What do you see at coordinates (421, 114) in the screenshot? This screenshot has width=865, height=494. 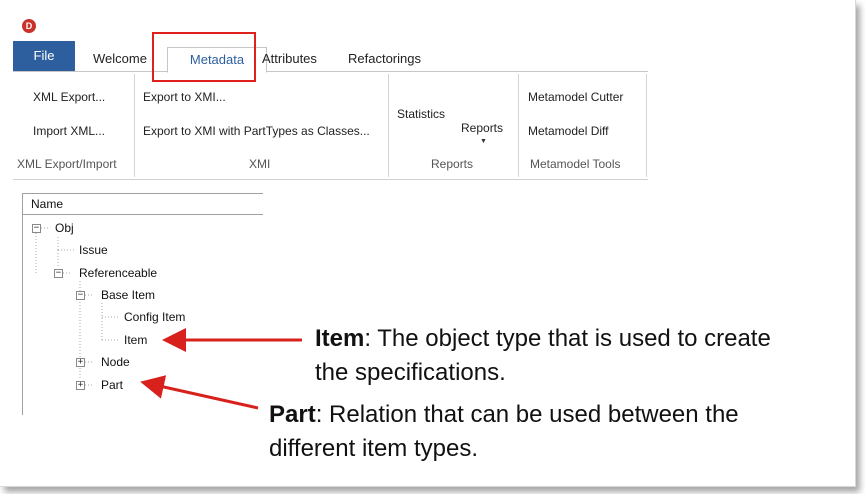 I see `statistics-button: Statistics` at bounding box center [421, 114].